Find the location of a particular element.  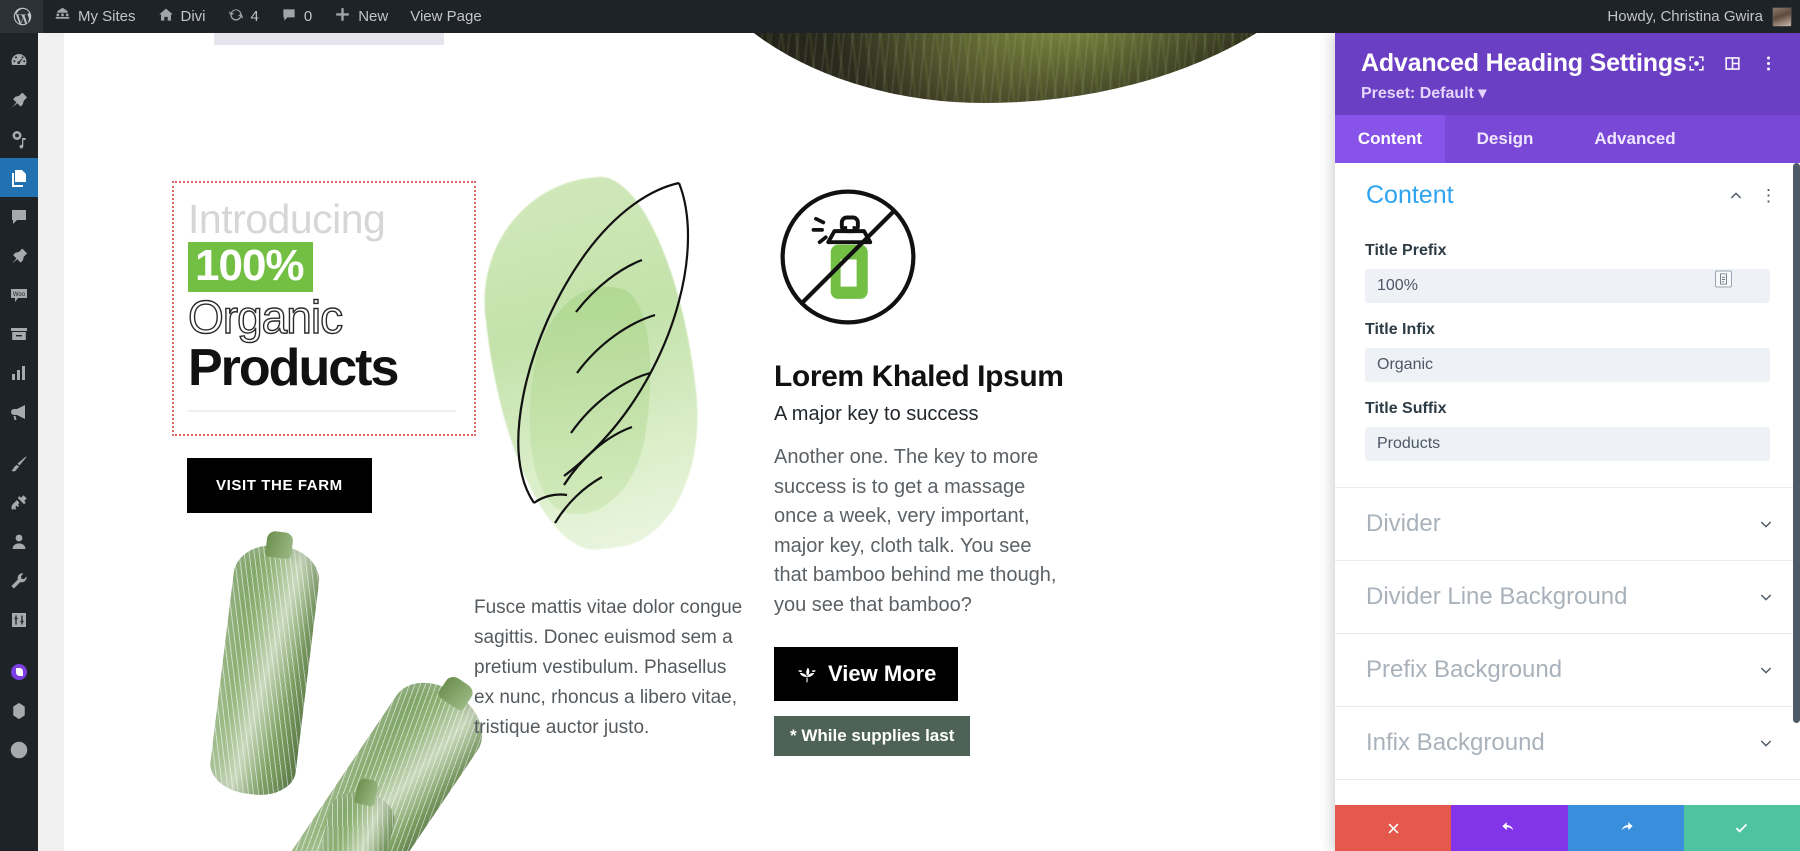

field-title-suffix: Title Suffix Products is located at coordinates (1567, 421).